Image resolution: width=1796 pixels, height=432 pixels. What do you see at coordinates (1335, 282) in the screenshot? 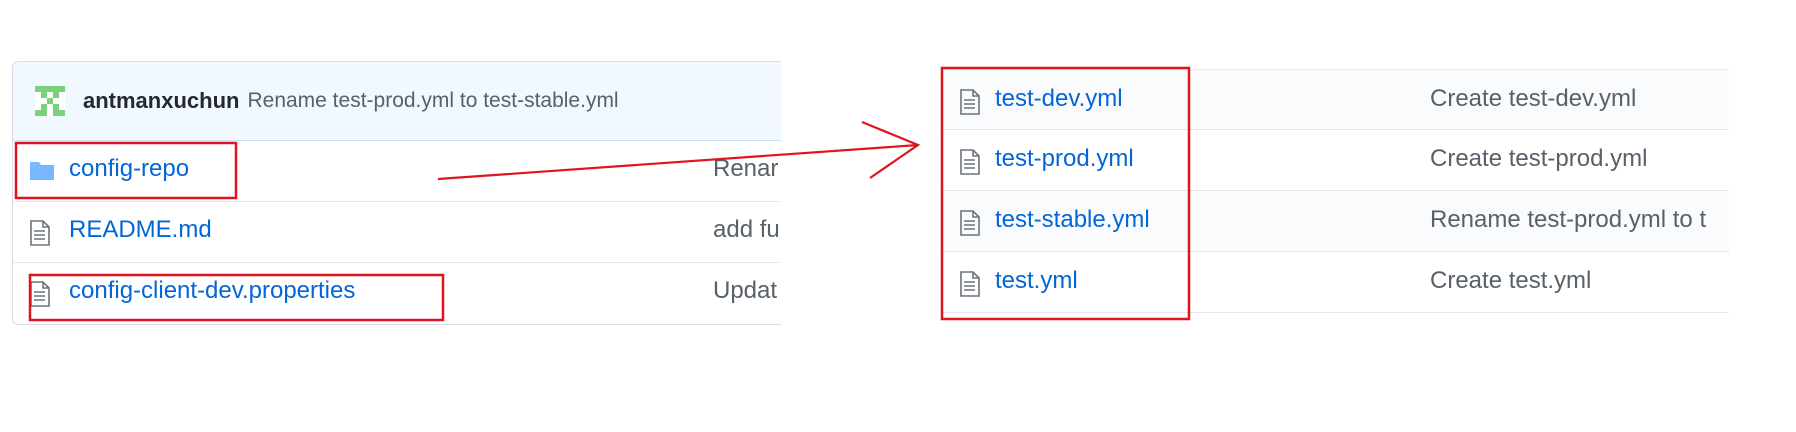
I see `file-row: test.yml Create test.yml` at bounding box center [1335, 282].